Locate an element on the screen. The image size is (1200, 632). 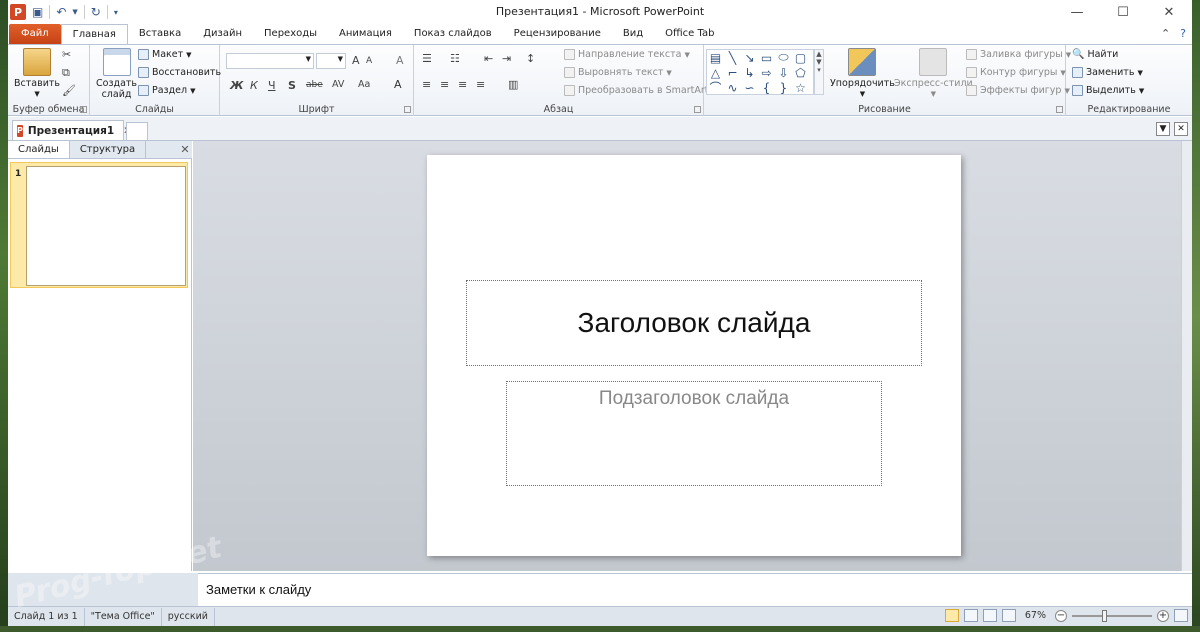
find-button: 🔍 Найти is located at coordinates (1095, 54).